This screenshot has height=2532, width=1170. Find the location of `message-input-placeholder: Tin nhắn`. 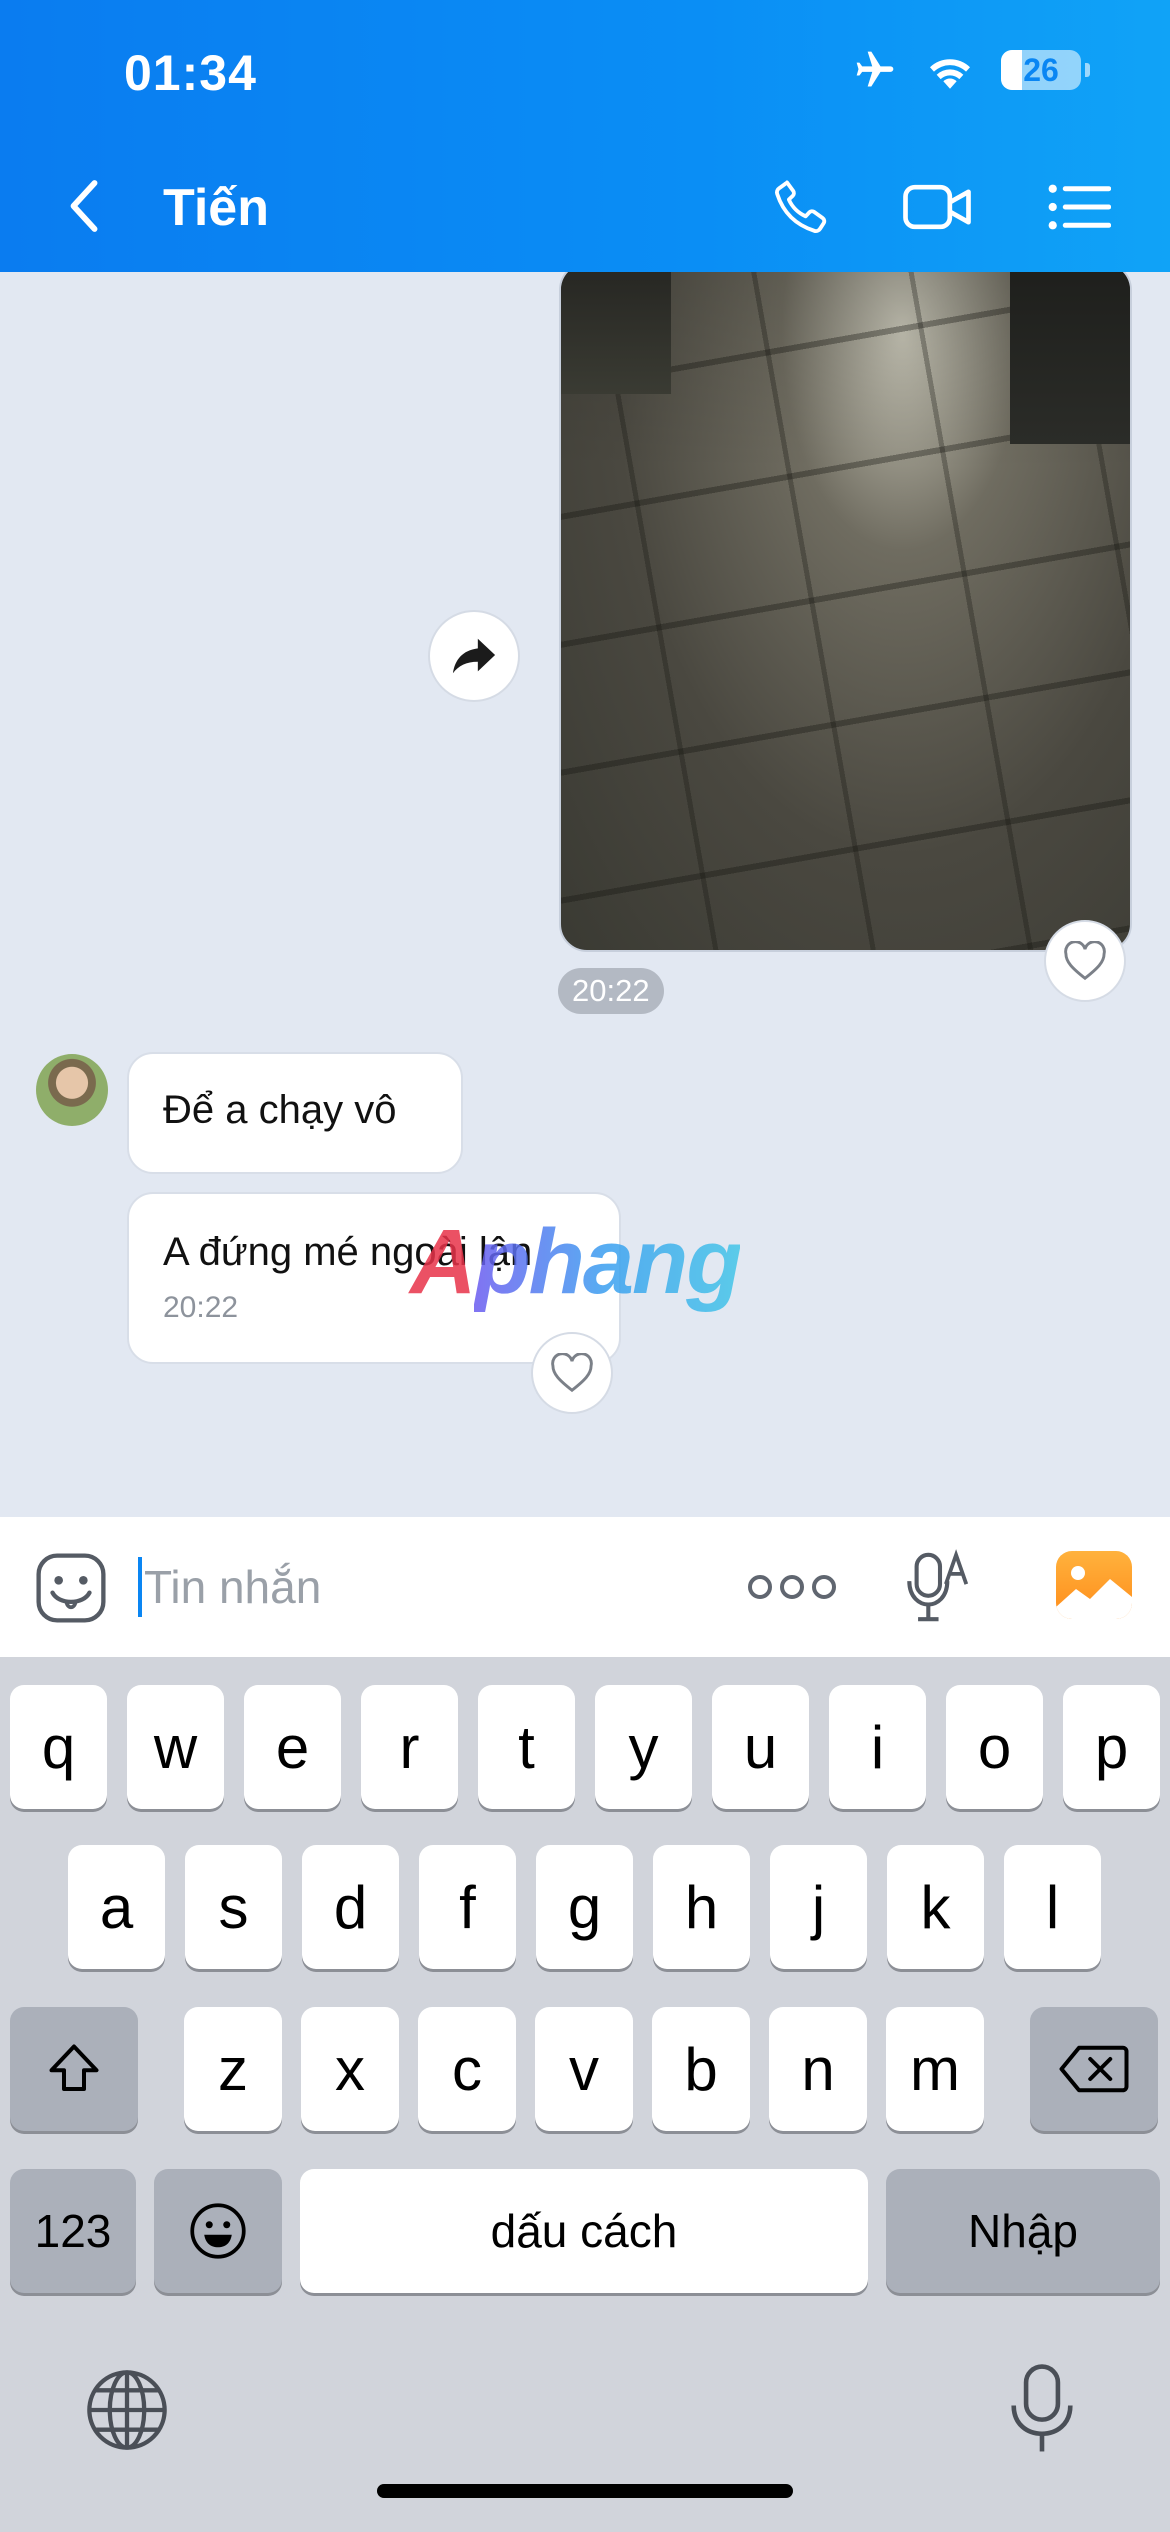

message-input-placeholder: Tin nhắn is located at coordinates (233, 1587).